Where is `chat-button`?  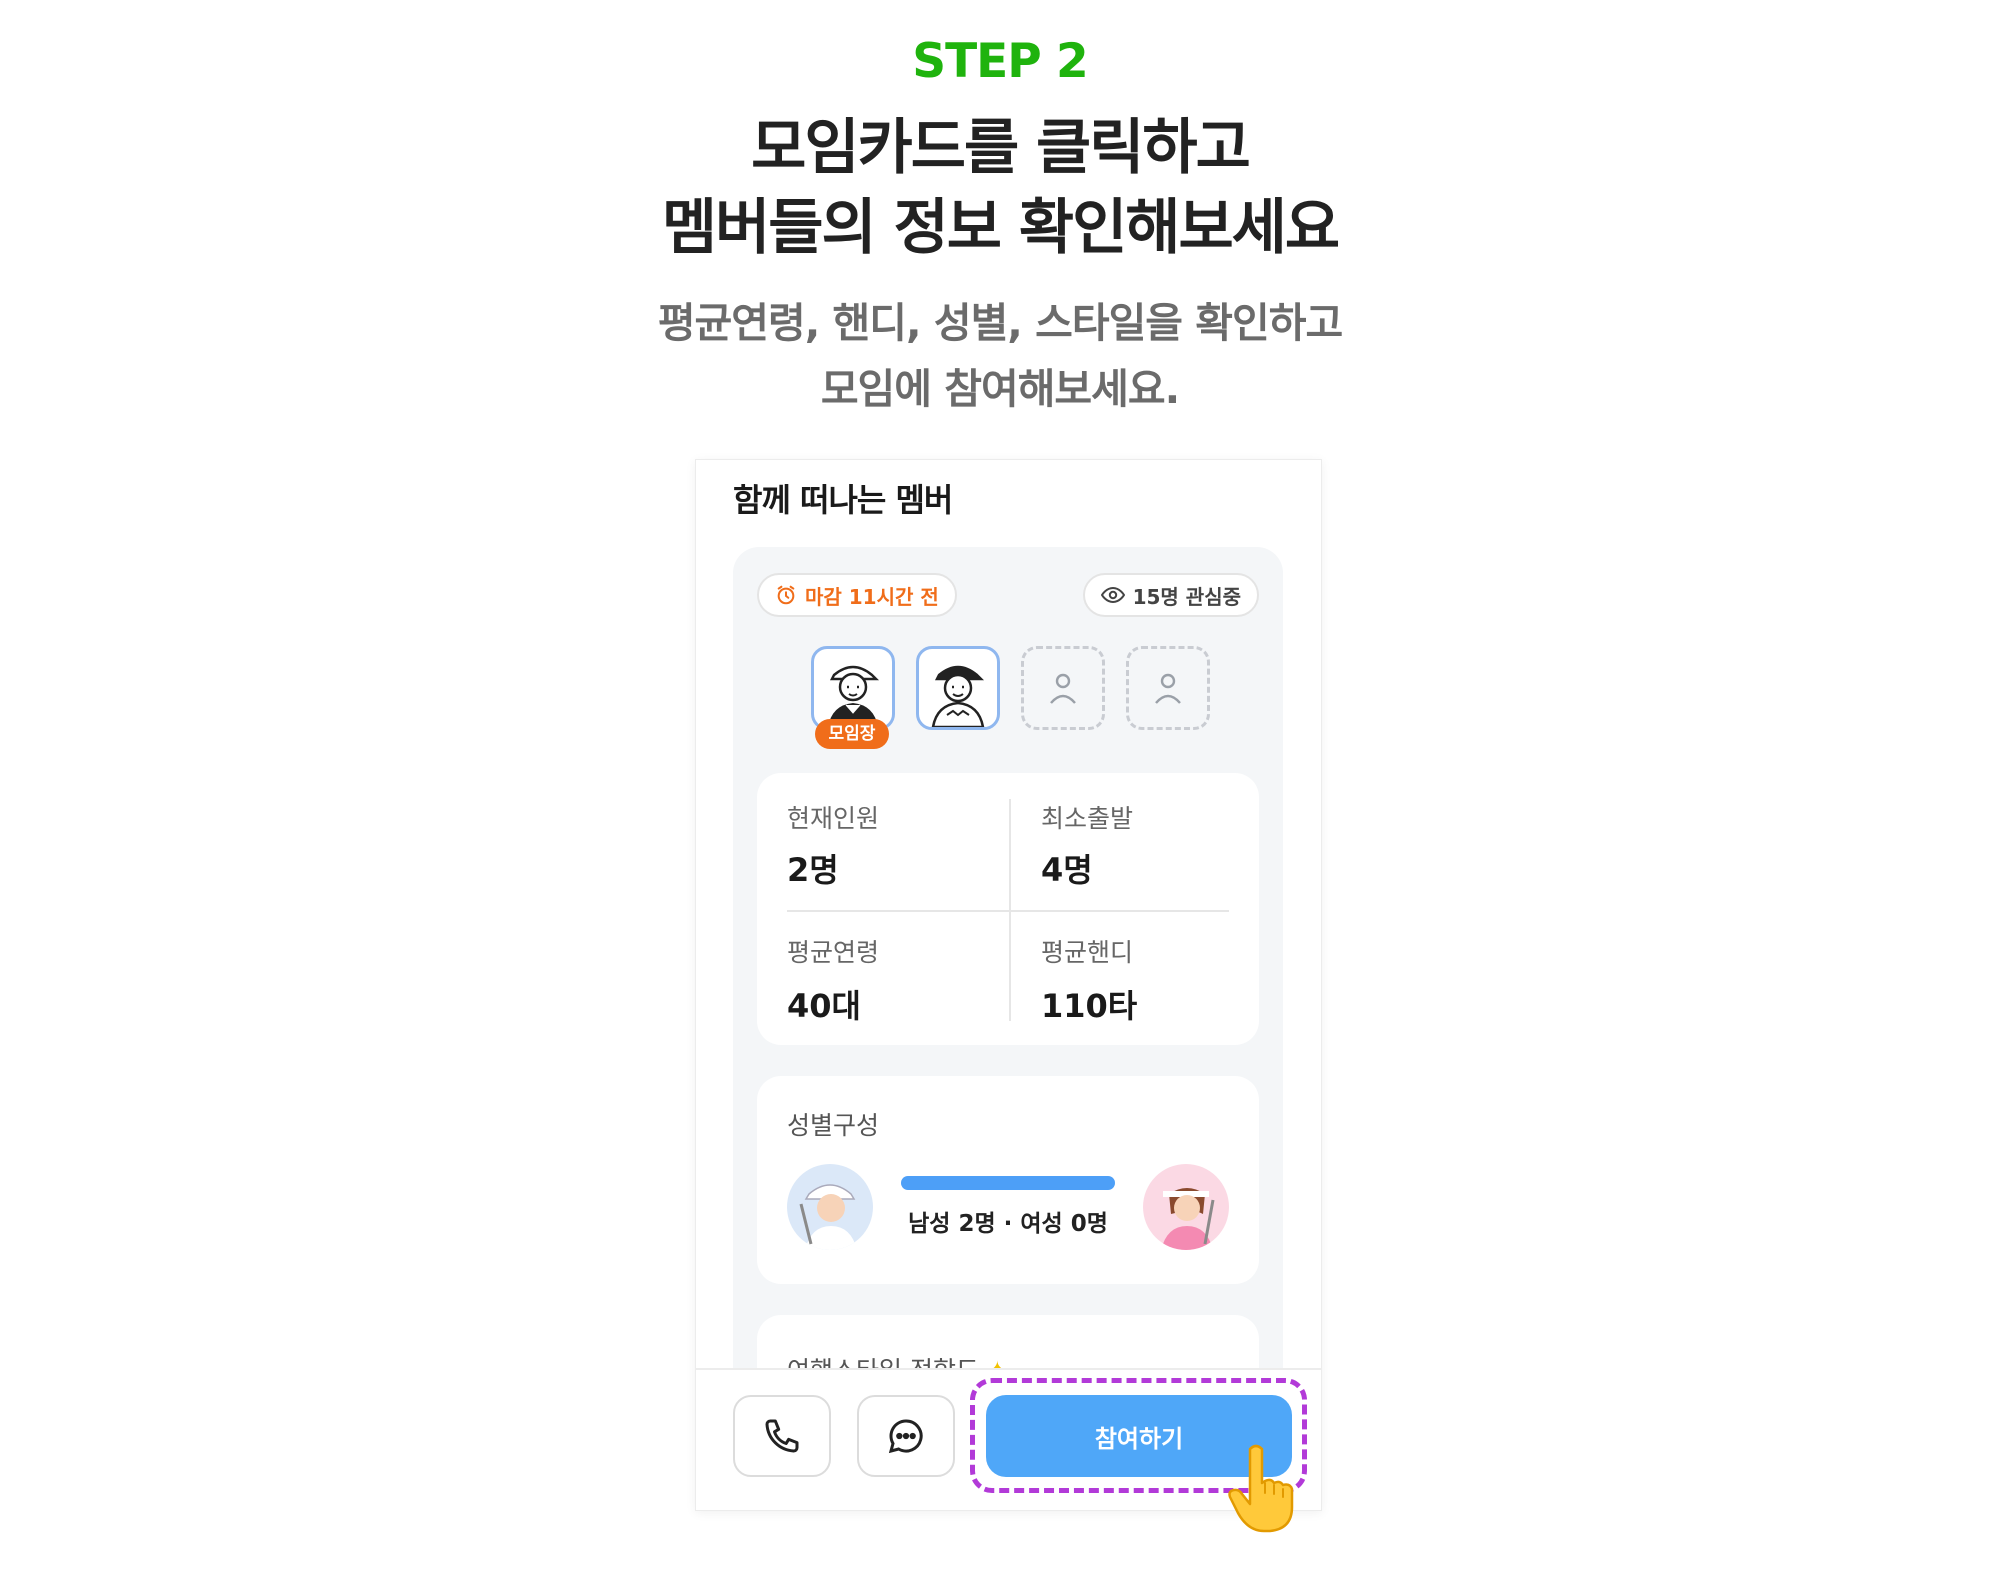 chat-button is located at coordinates (906, 1436).